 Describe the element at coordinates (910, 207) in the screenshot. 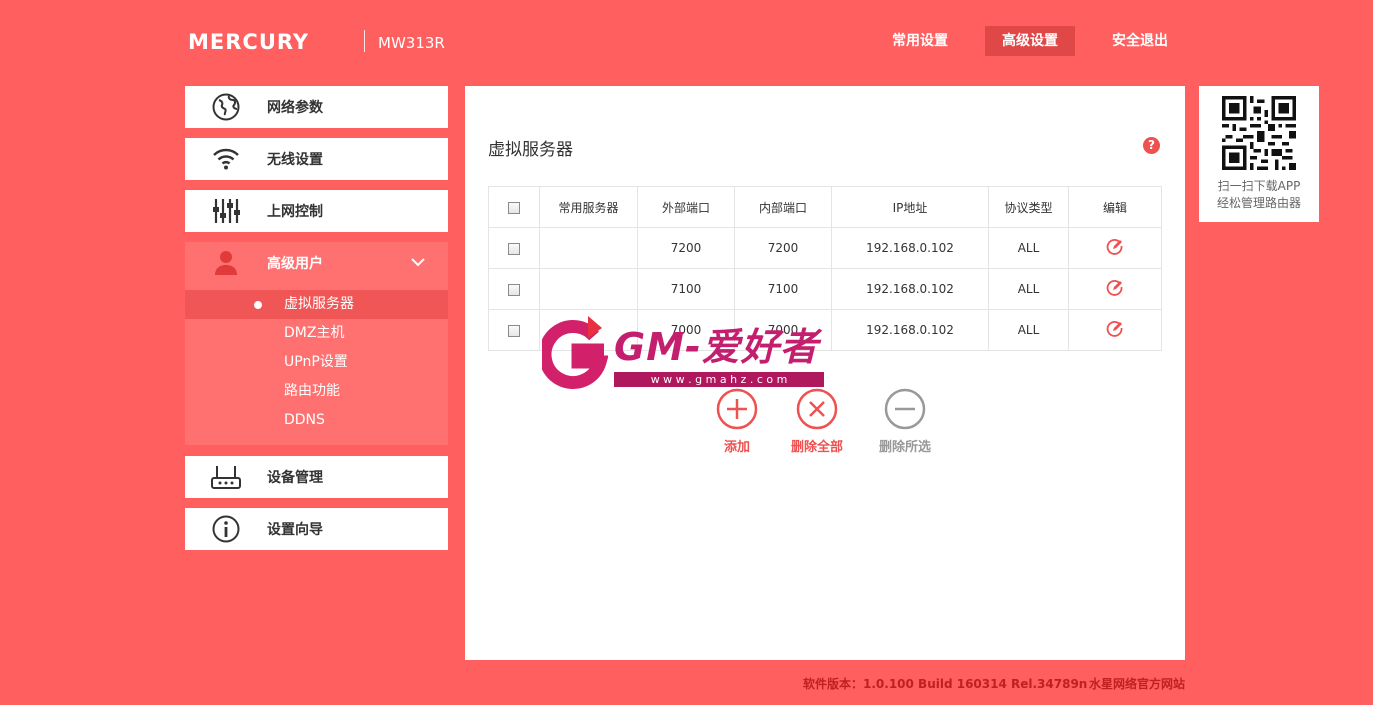

I see `column-header: IP地址` at that location.